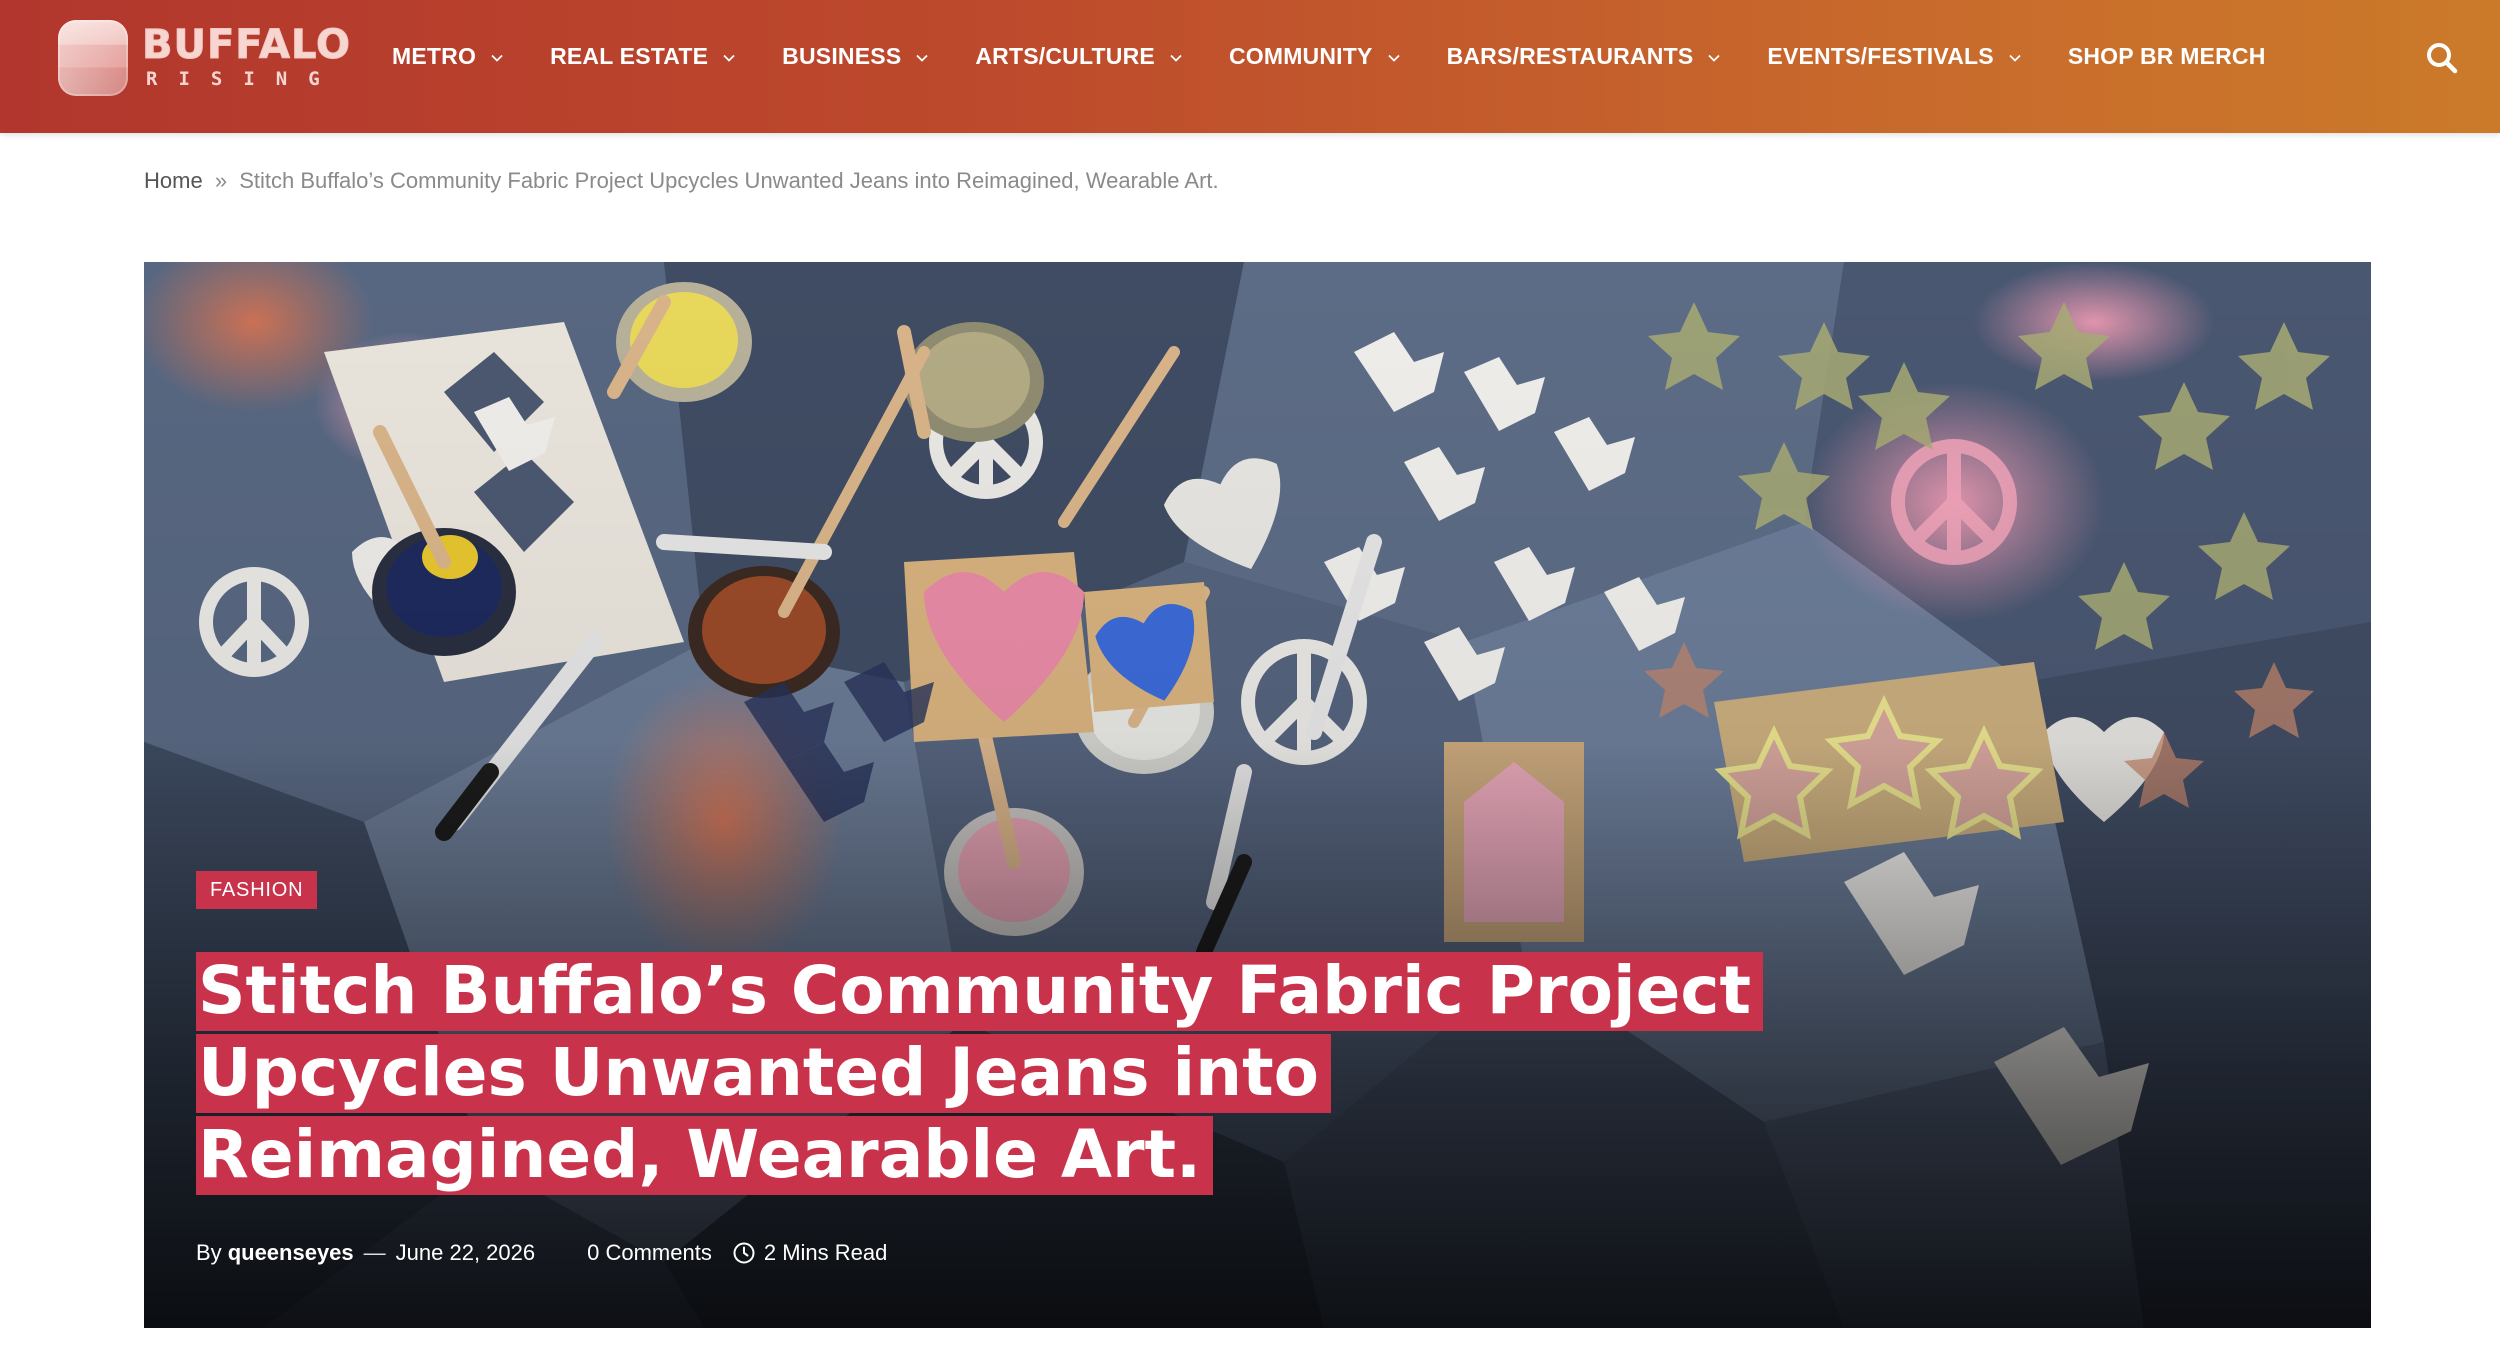  What do you see at coordinates (257, 890) in the screenshot?
I see `category-badge: FASHION` at bounding box center [257, 890].